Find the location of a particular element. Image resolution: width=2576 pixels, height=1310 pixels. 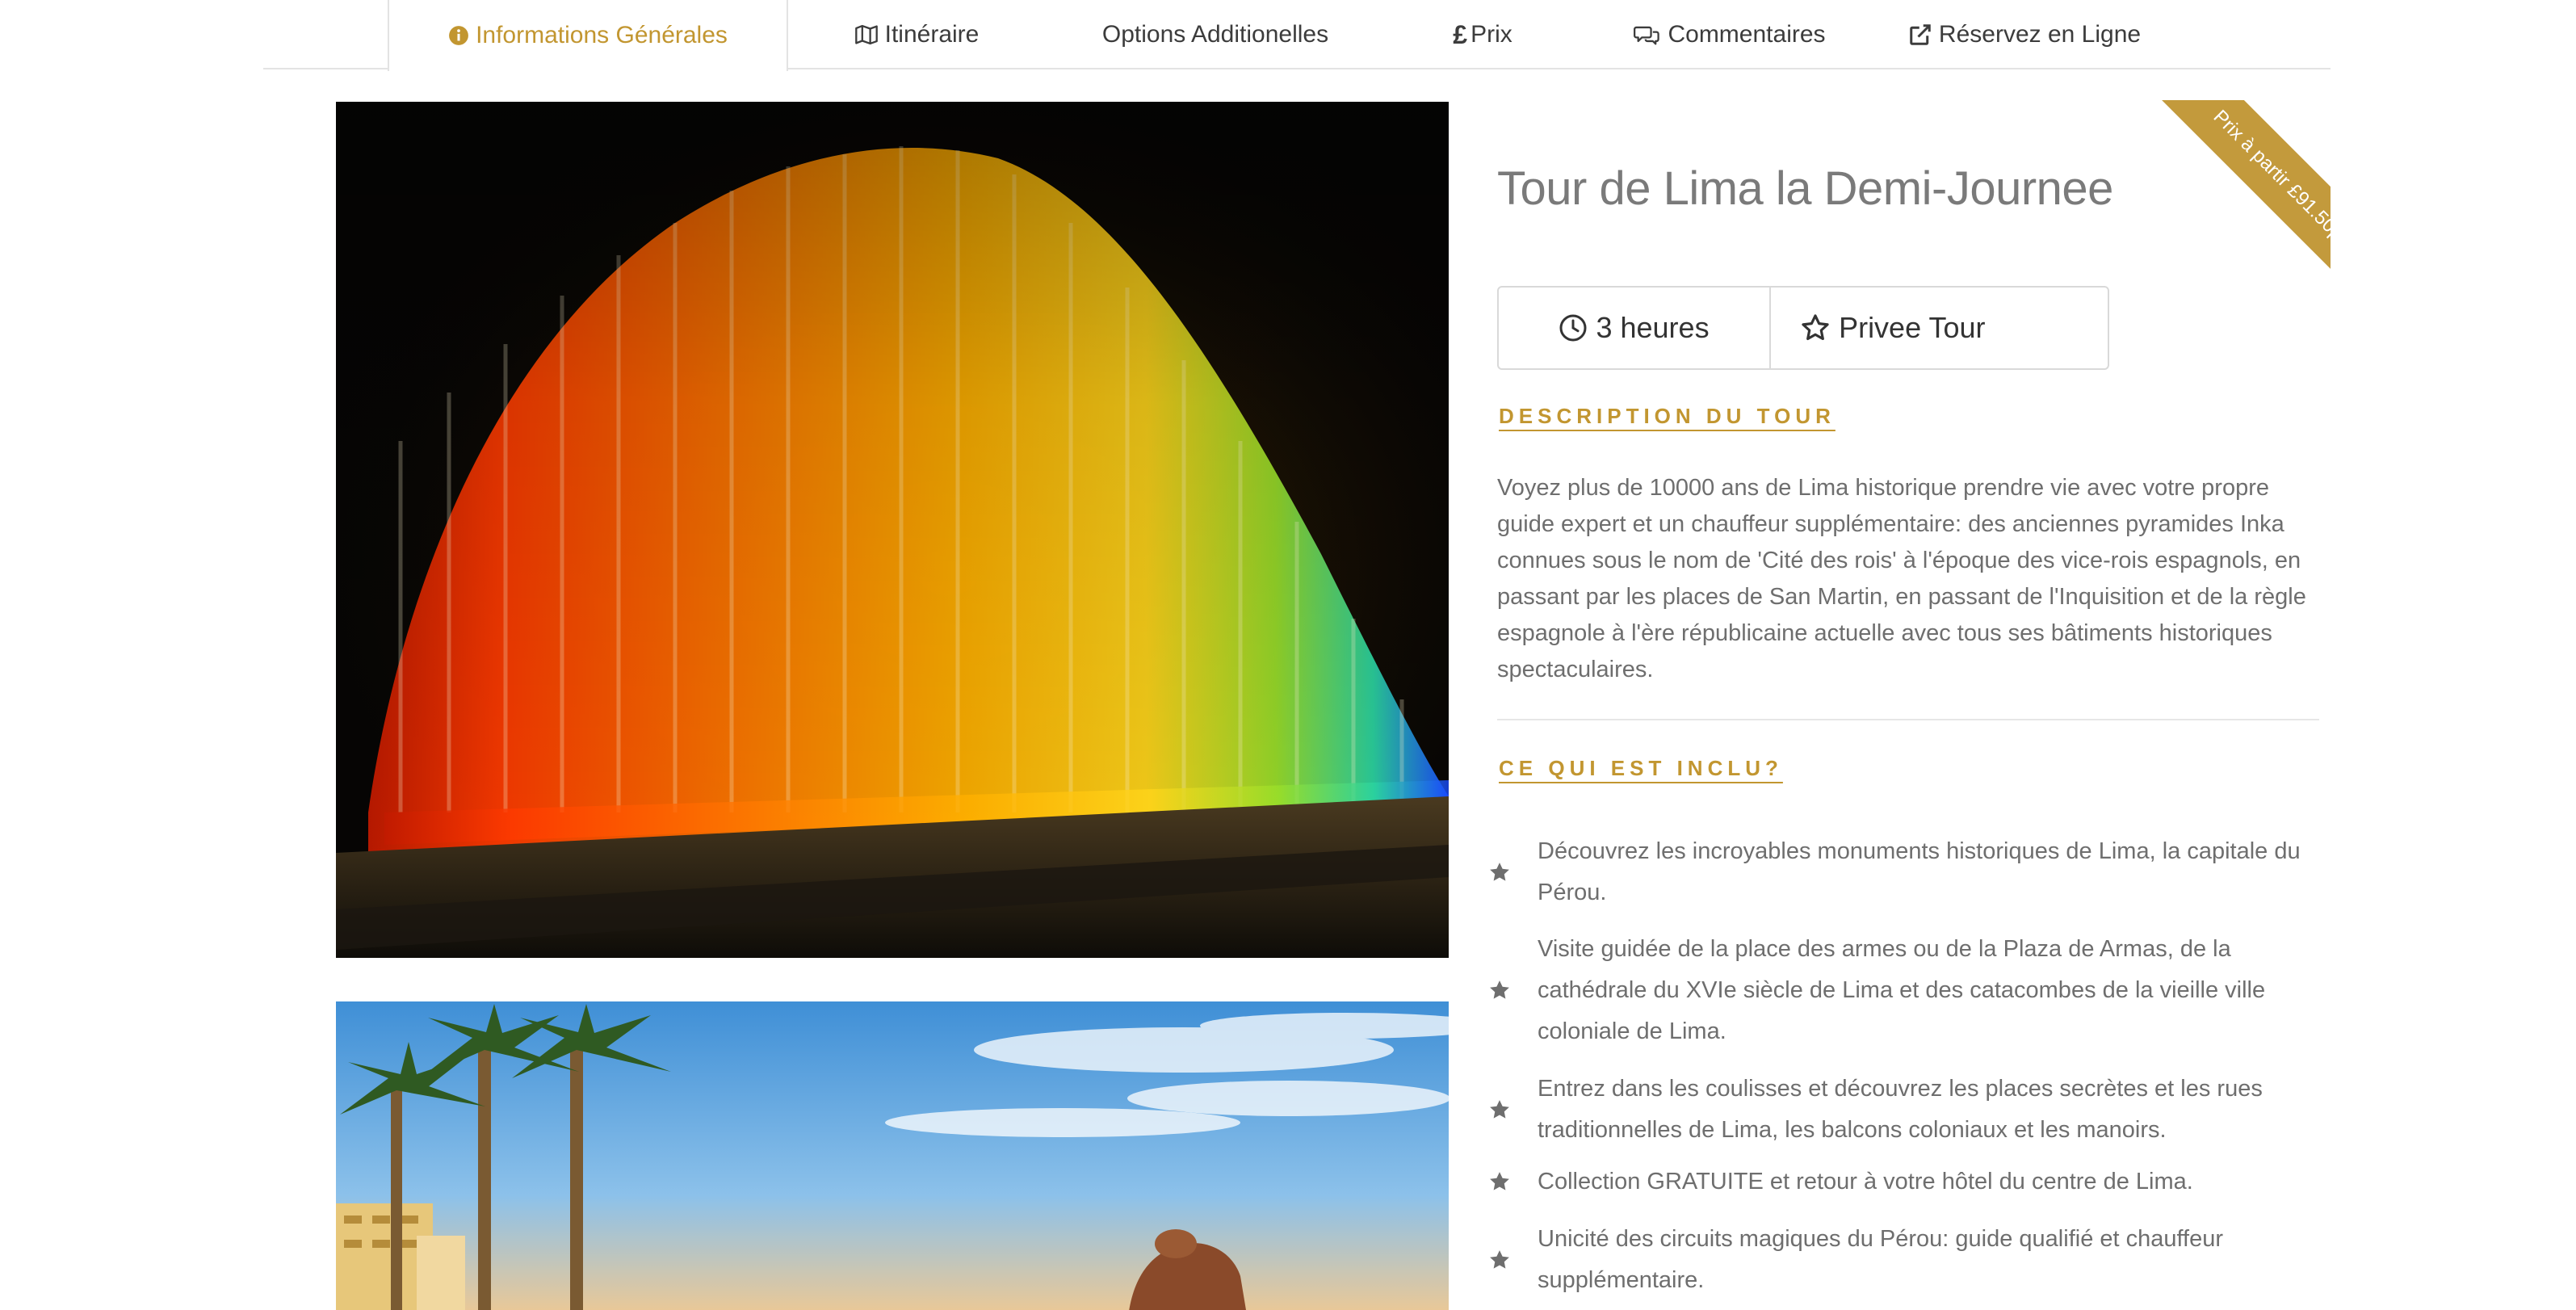

comments-icon is located at coordinates (1647, 34).